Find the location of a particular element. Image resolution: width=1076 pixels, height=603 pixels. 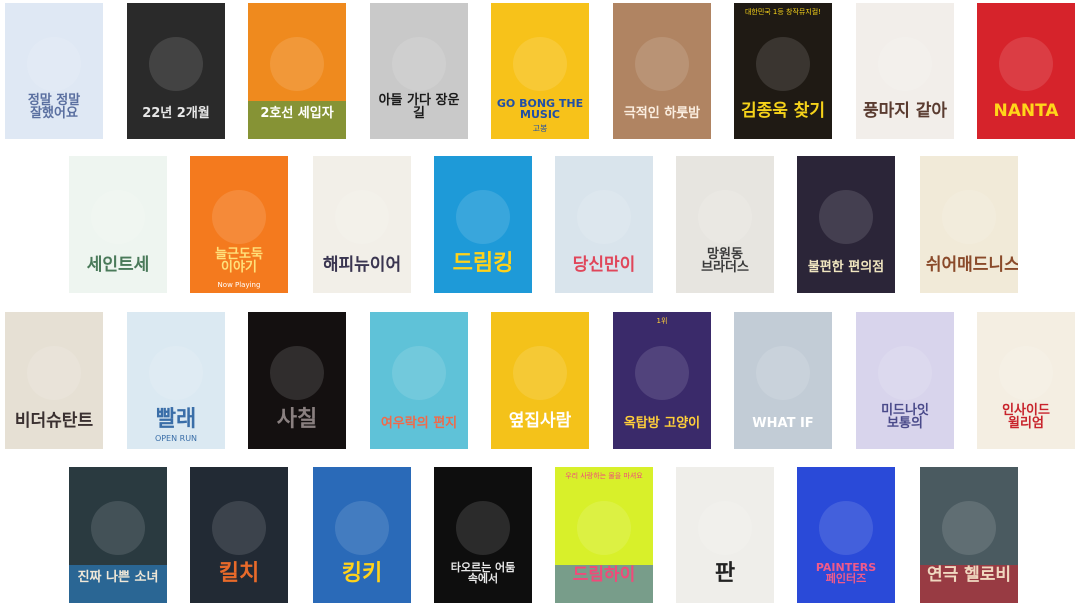

poster-p08: 풍마지 같아 is located at coordinates (905, 71).